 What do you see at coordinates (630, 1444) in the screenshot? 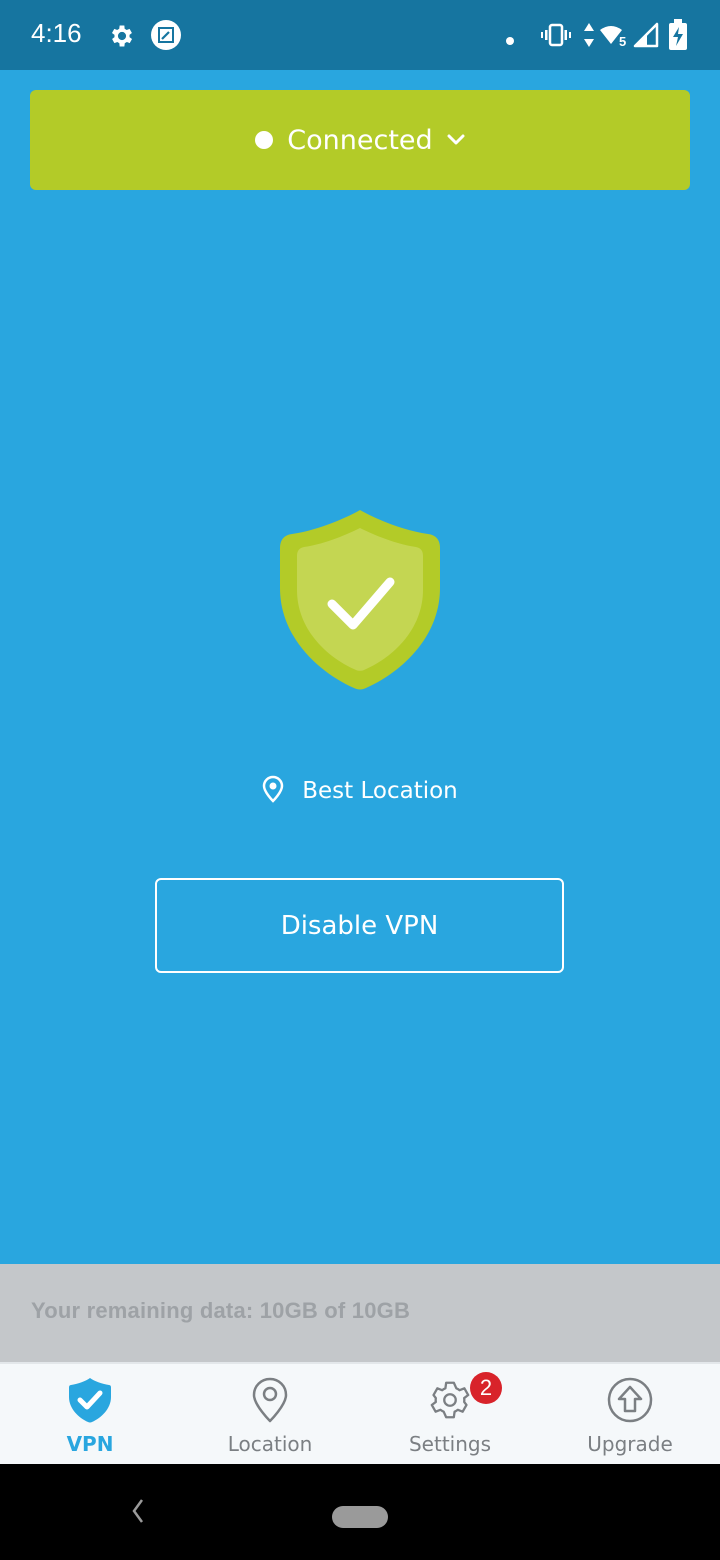
I see `tab-label: Upgrade` at bounding box center [630, 1444].